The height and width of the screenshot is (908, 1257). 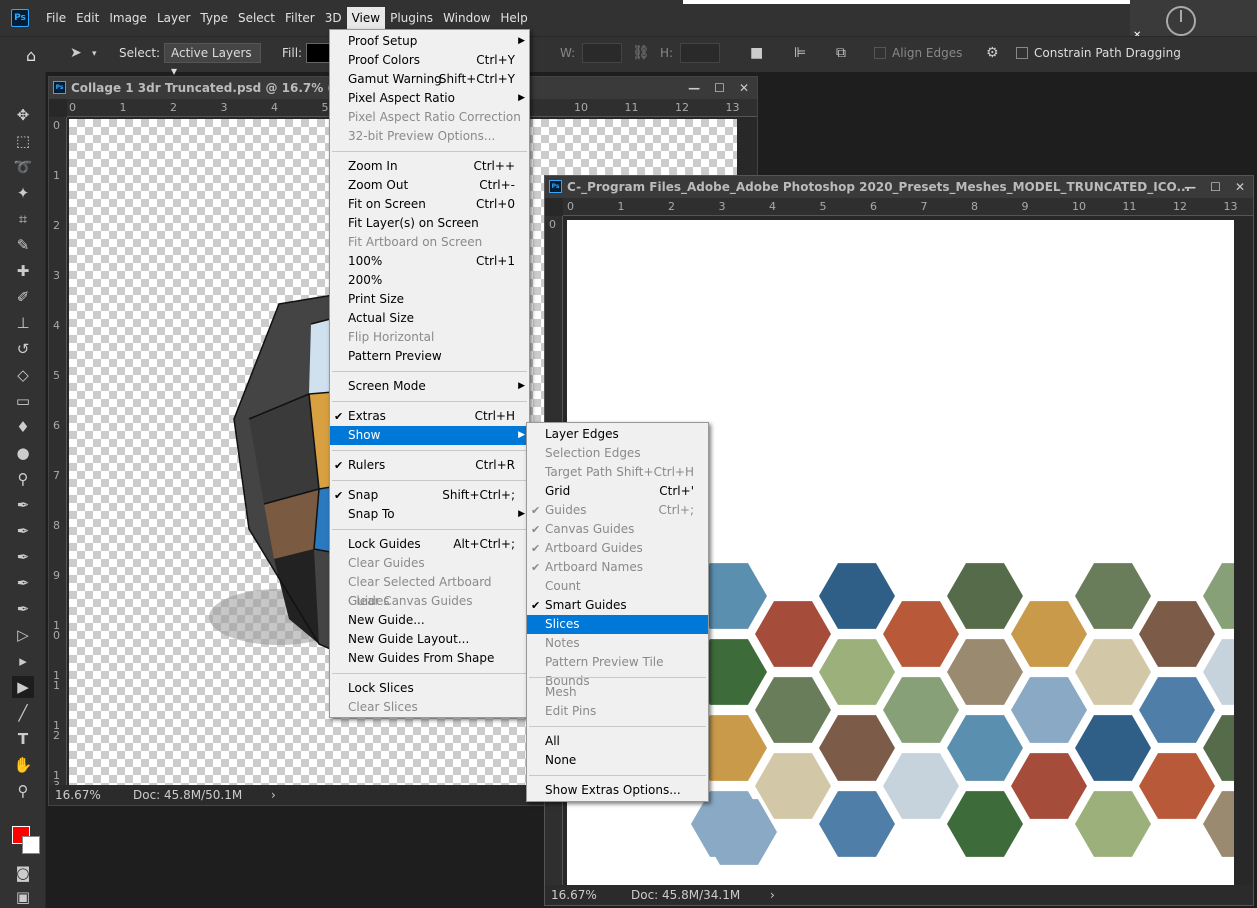 I want to click on menu-item-proof-setup: Proof Setup ▶, so click(x=429, y=41).